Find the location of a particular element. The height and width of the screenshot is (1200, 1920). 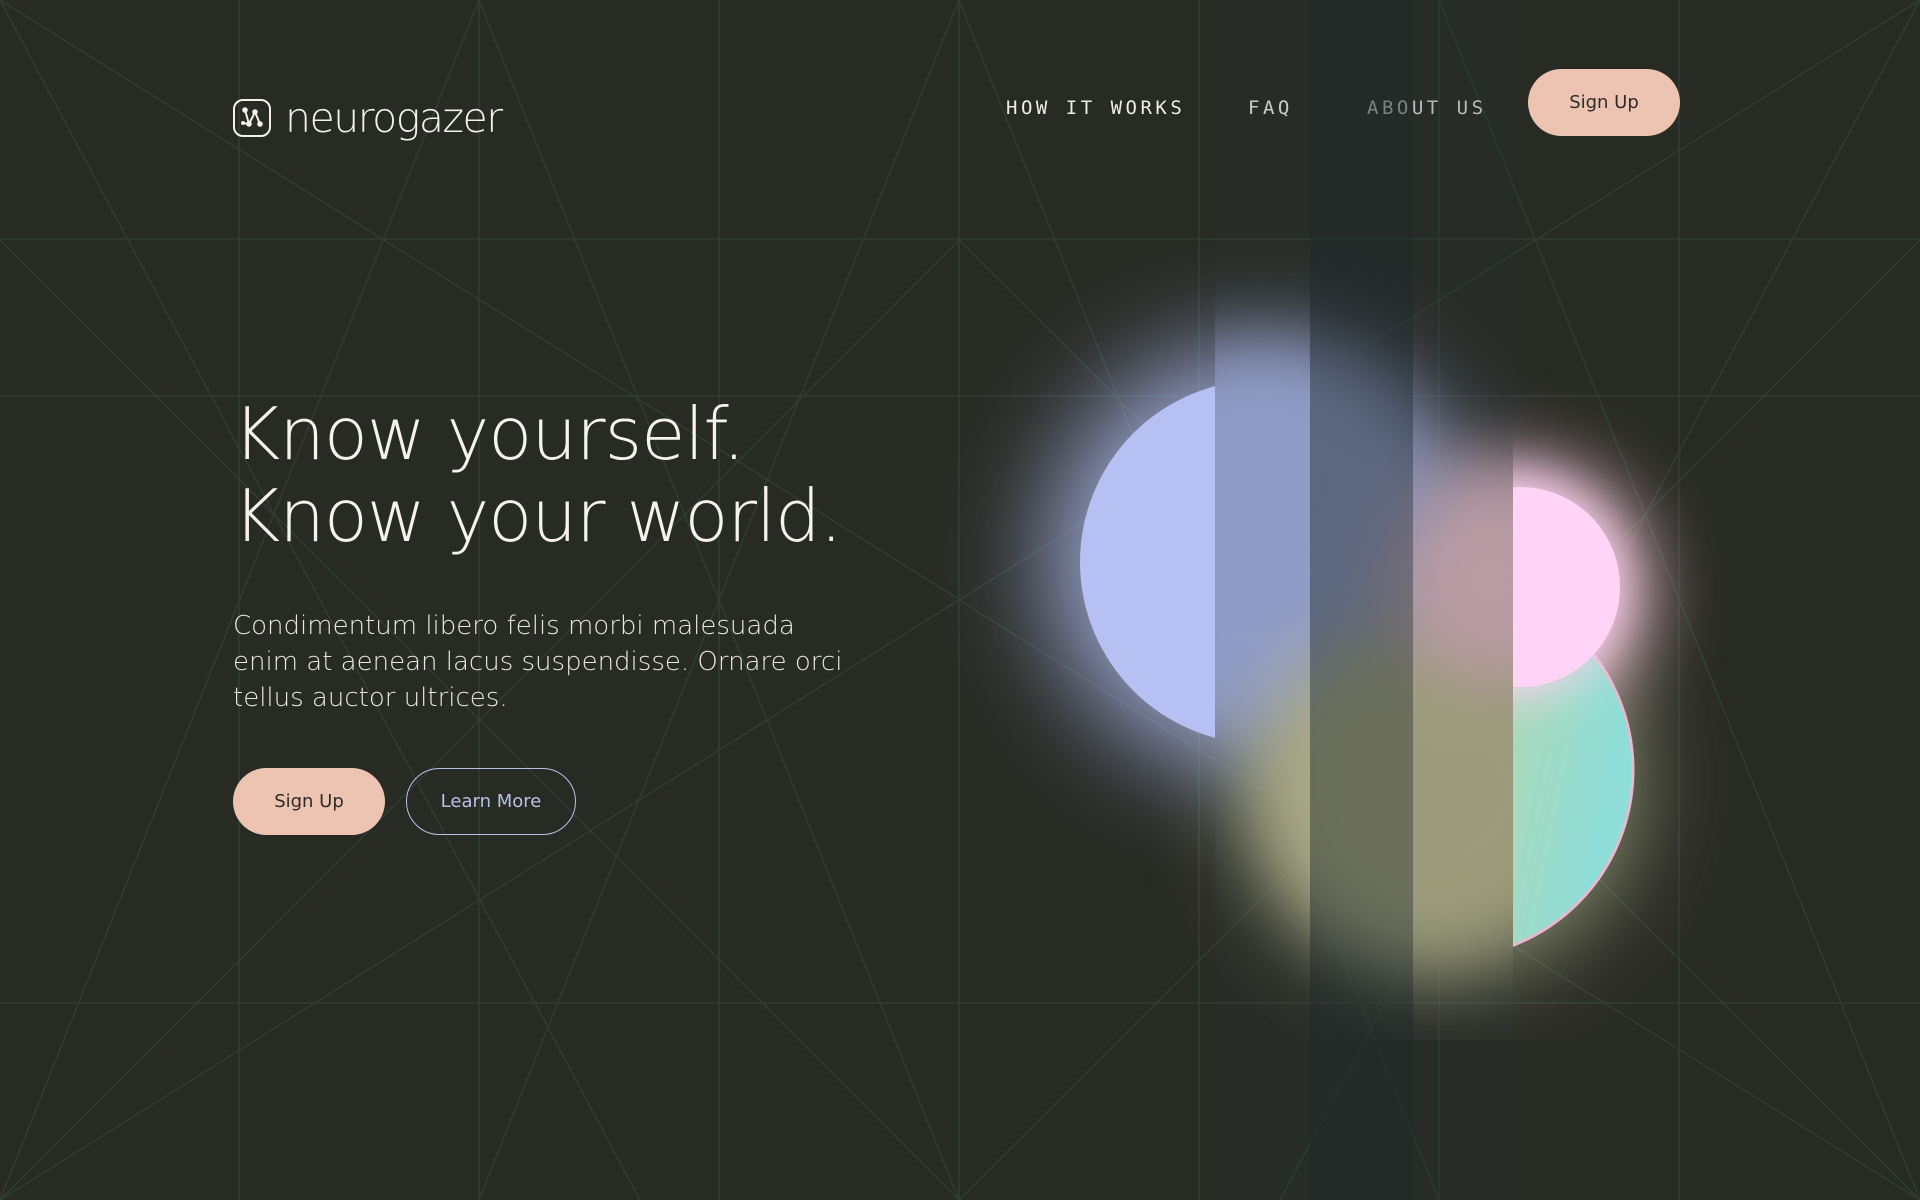

hero-sign-up-button: Sign Up is located at coordinates (309, 801).